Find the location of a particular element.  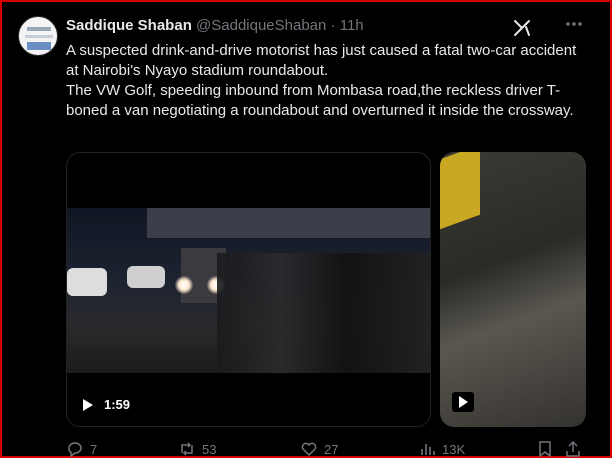

timestamp: 11h is located at coordinates (352, 25).